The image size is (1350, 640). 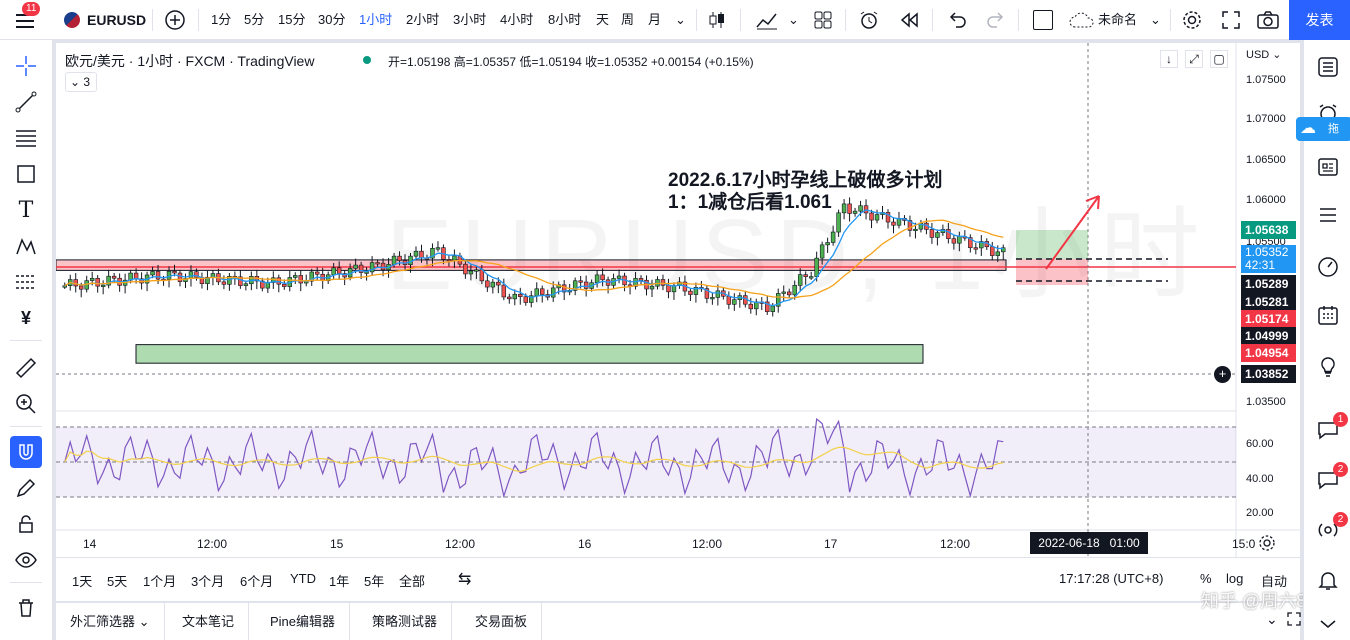 I want to click on interval-8h: 8小时, so click(x=564, y=20).